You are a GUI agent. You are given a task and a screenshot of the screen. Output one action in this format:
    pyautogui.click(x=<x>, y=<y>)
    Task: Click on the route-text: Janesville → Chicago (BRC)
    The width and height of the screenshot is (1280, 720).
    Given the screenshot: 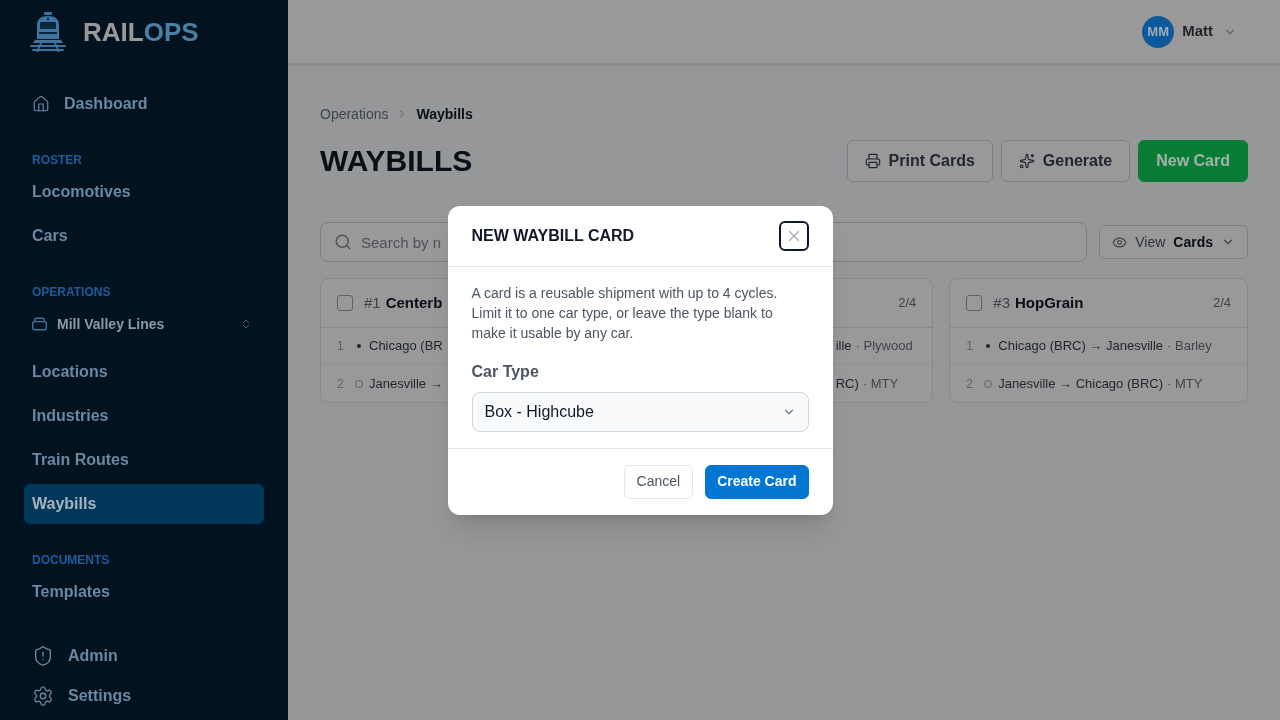 What is the action you would take?
    pyautogui.click(x=1081, y=383)
    